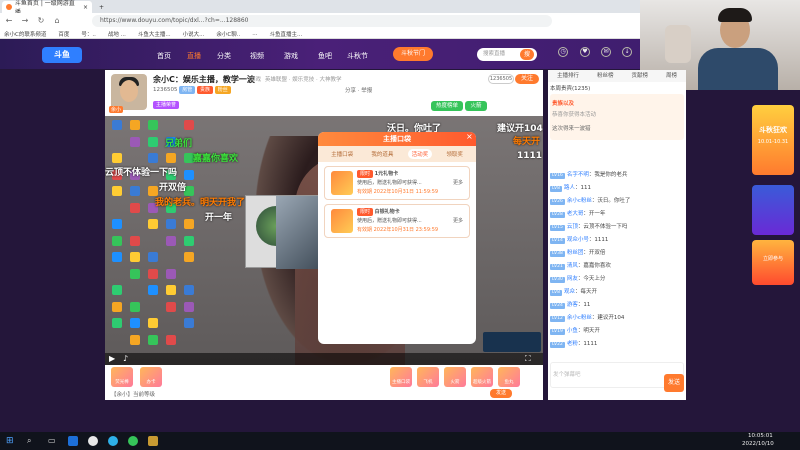  I want to click on nav-game: 游戏, so click(291, 56).